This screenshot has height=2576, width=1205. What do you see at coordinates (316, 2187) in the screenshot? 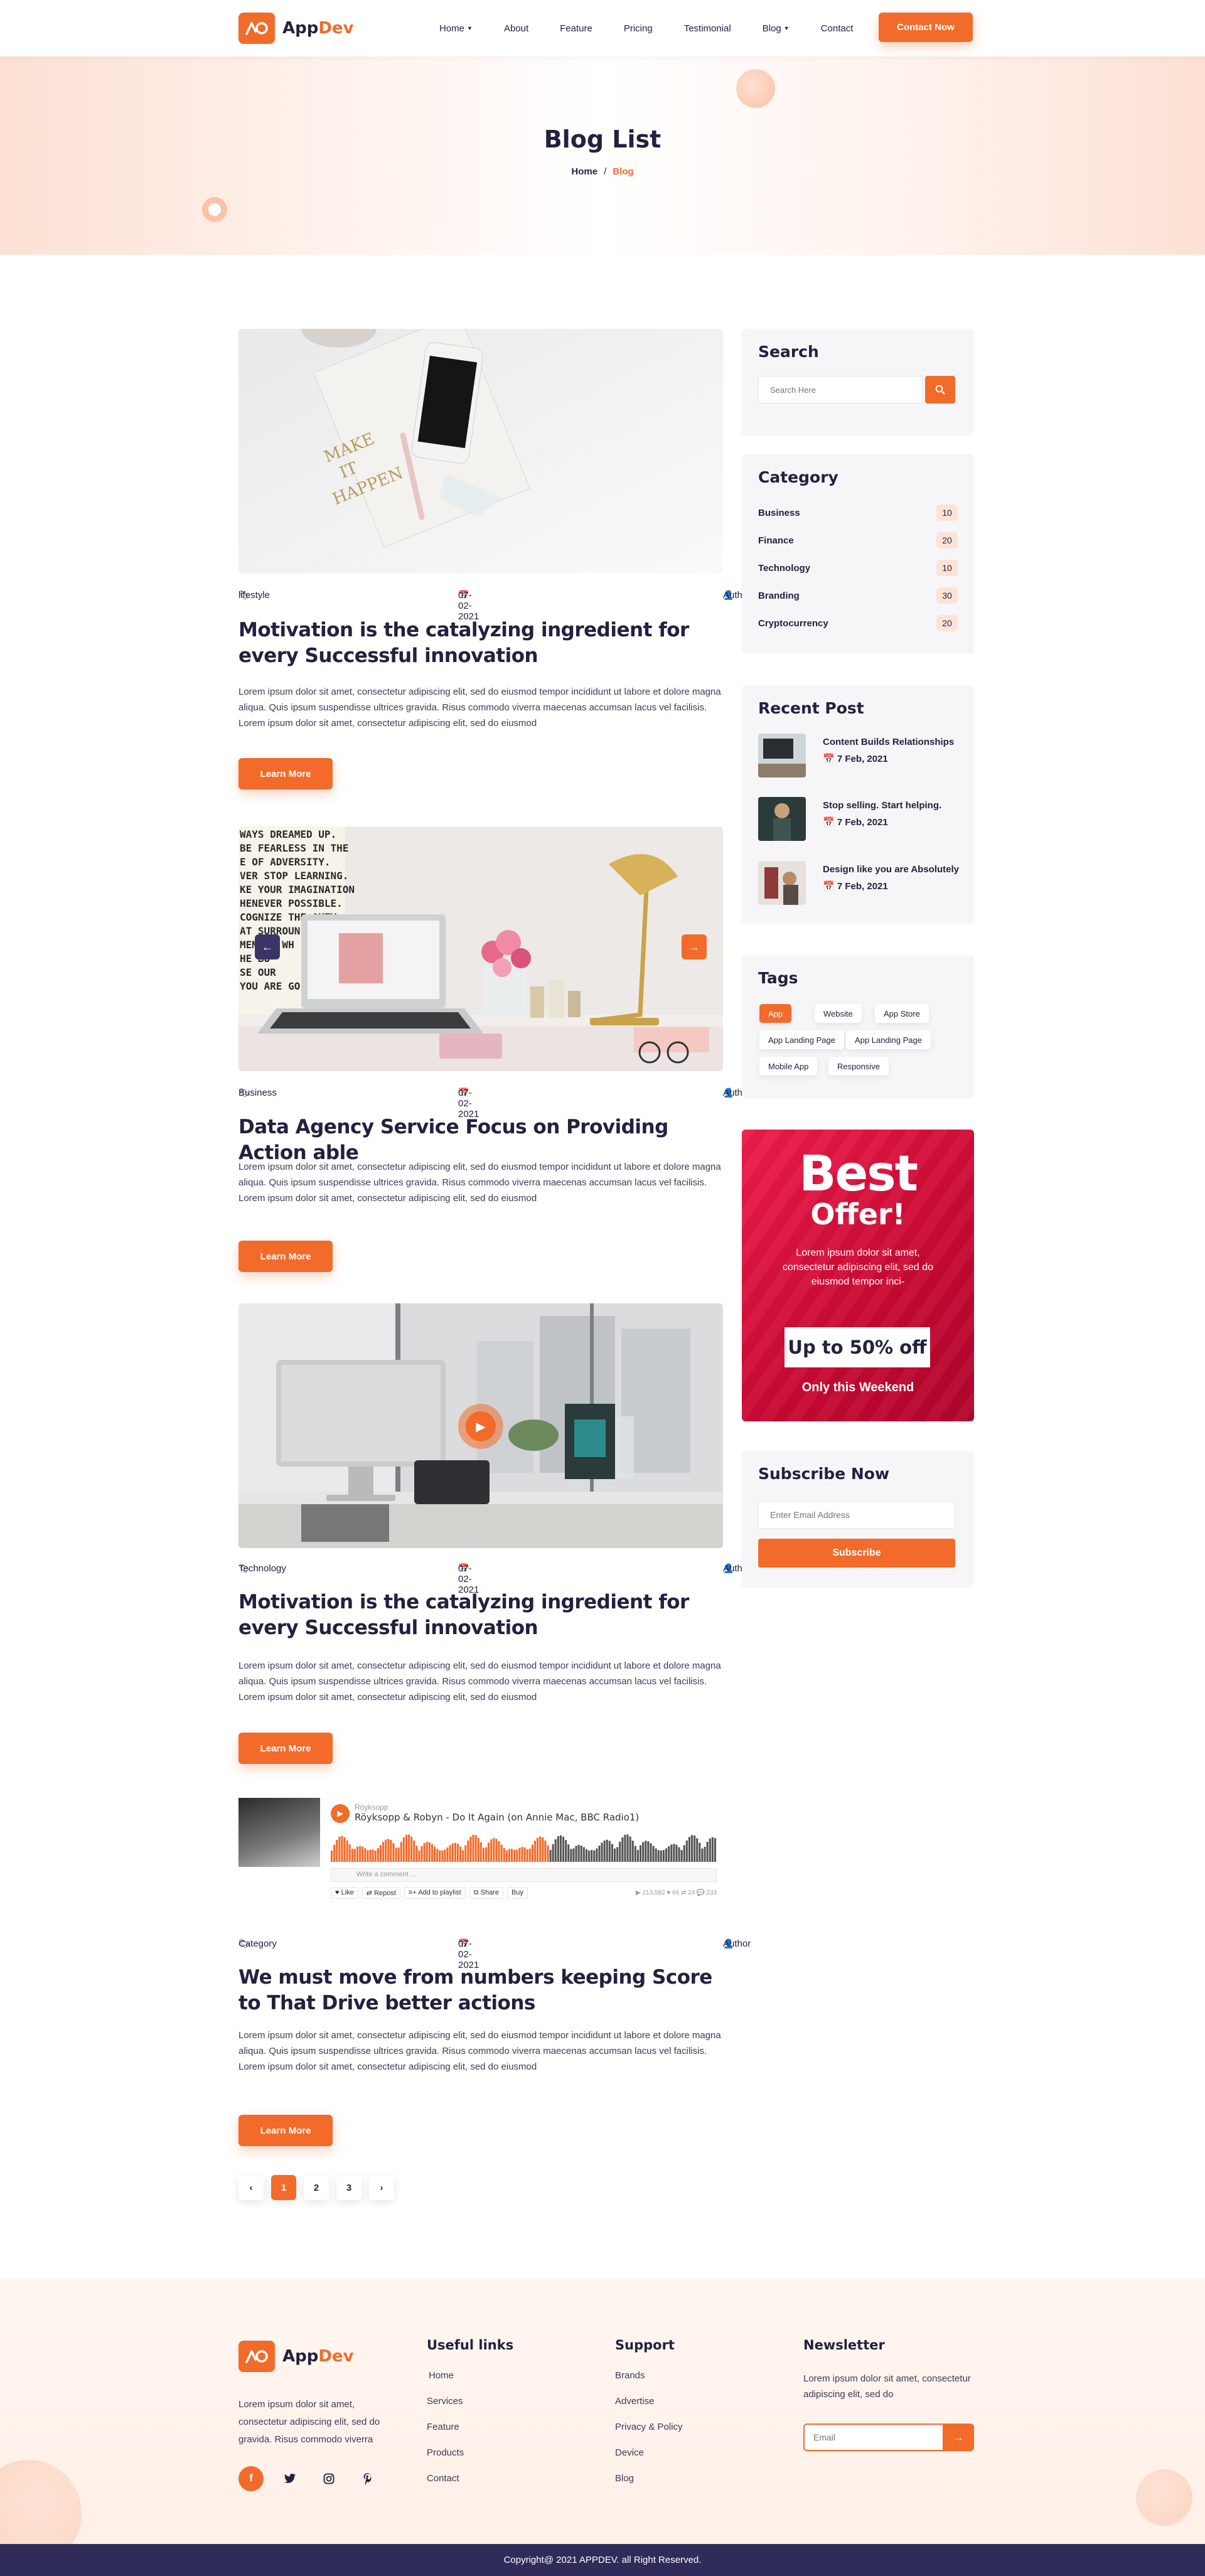
I see `pagination-page-2: 2` at bounding box center [316, 2187].